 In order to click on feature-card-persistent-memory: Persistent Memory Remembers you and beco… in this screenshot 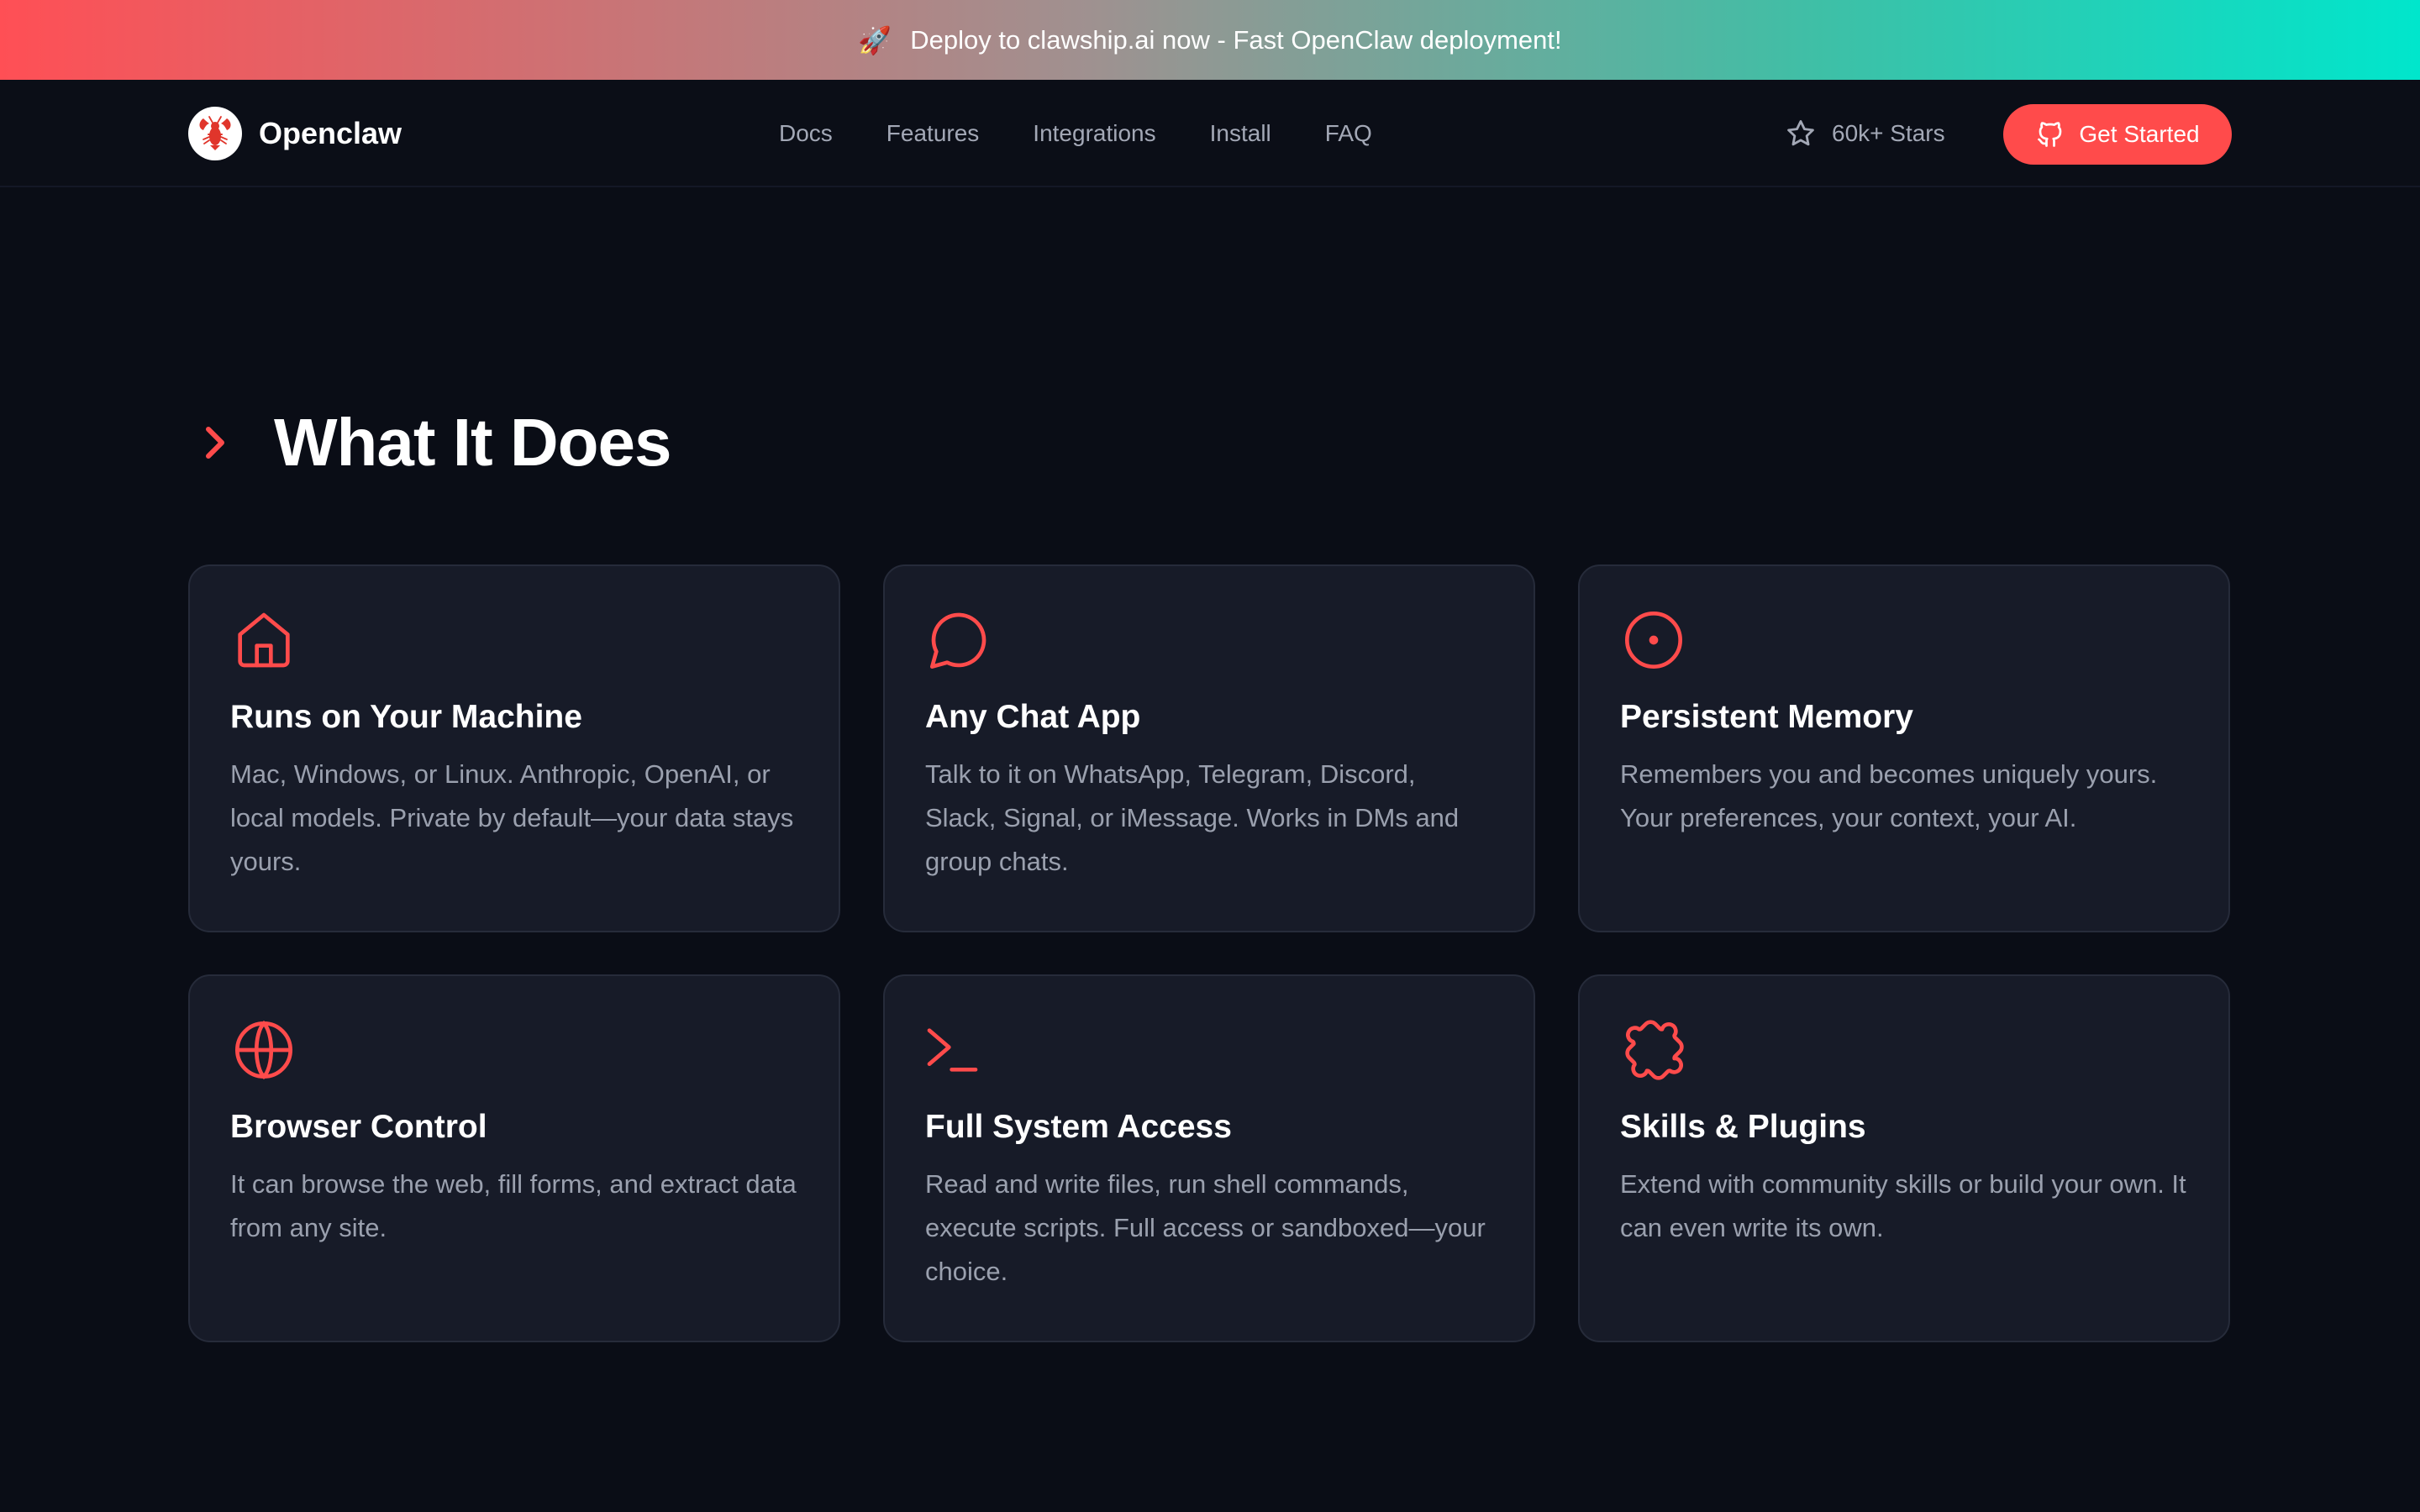, I will do `click(1904, 748)`.